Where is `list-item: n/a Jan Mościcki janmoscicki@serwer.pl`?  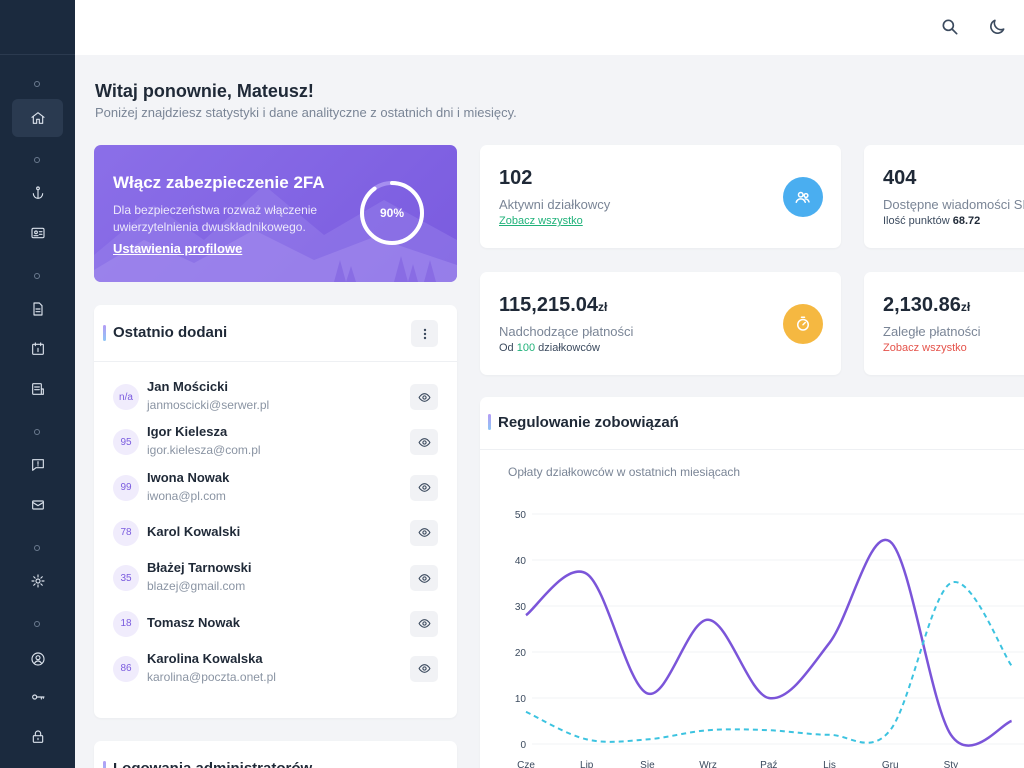
list-item: n/a Jan Mościcki janmoscicki@serwer.pl is located at coordinates (275, 399).